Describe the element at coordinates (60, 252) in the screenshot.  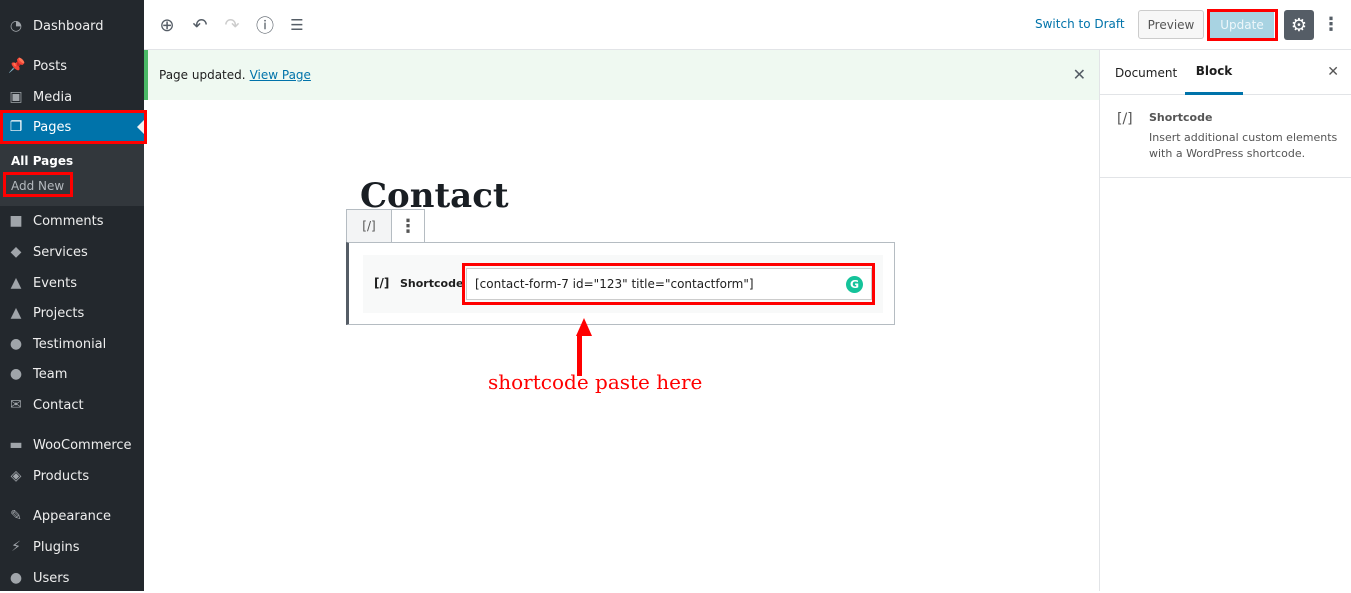
I see `sidebar-item-label: Services` at that location.